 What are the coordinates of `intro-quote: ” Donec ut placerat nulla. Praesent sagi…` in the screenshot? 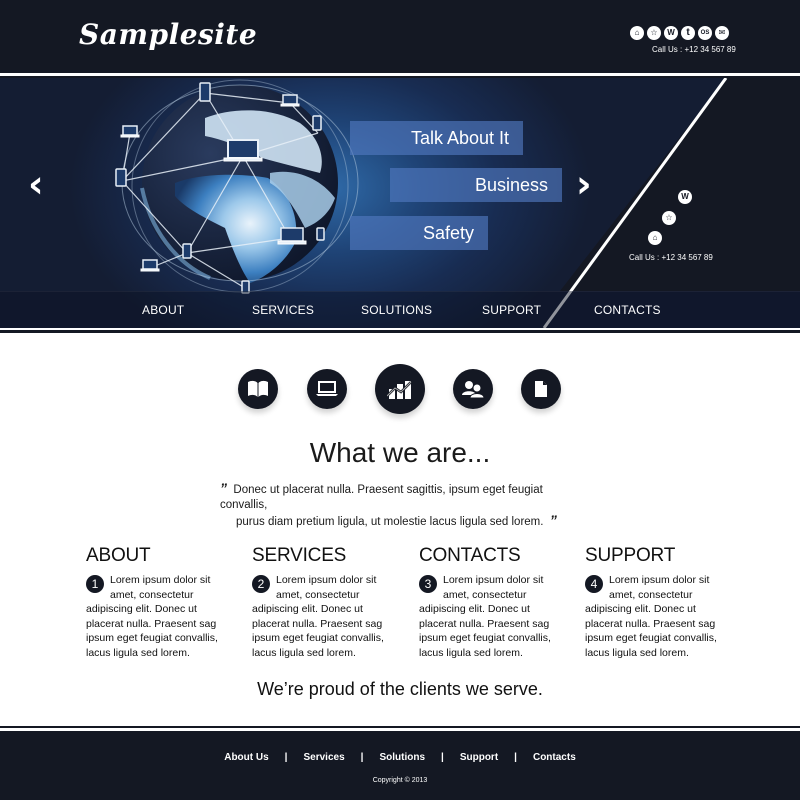 It's located at (405, 505).